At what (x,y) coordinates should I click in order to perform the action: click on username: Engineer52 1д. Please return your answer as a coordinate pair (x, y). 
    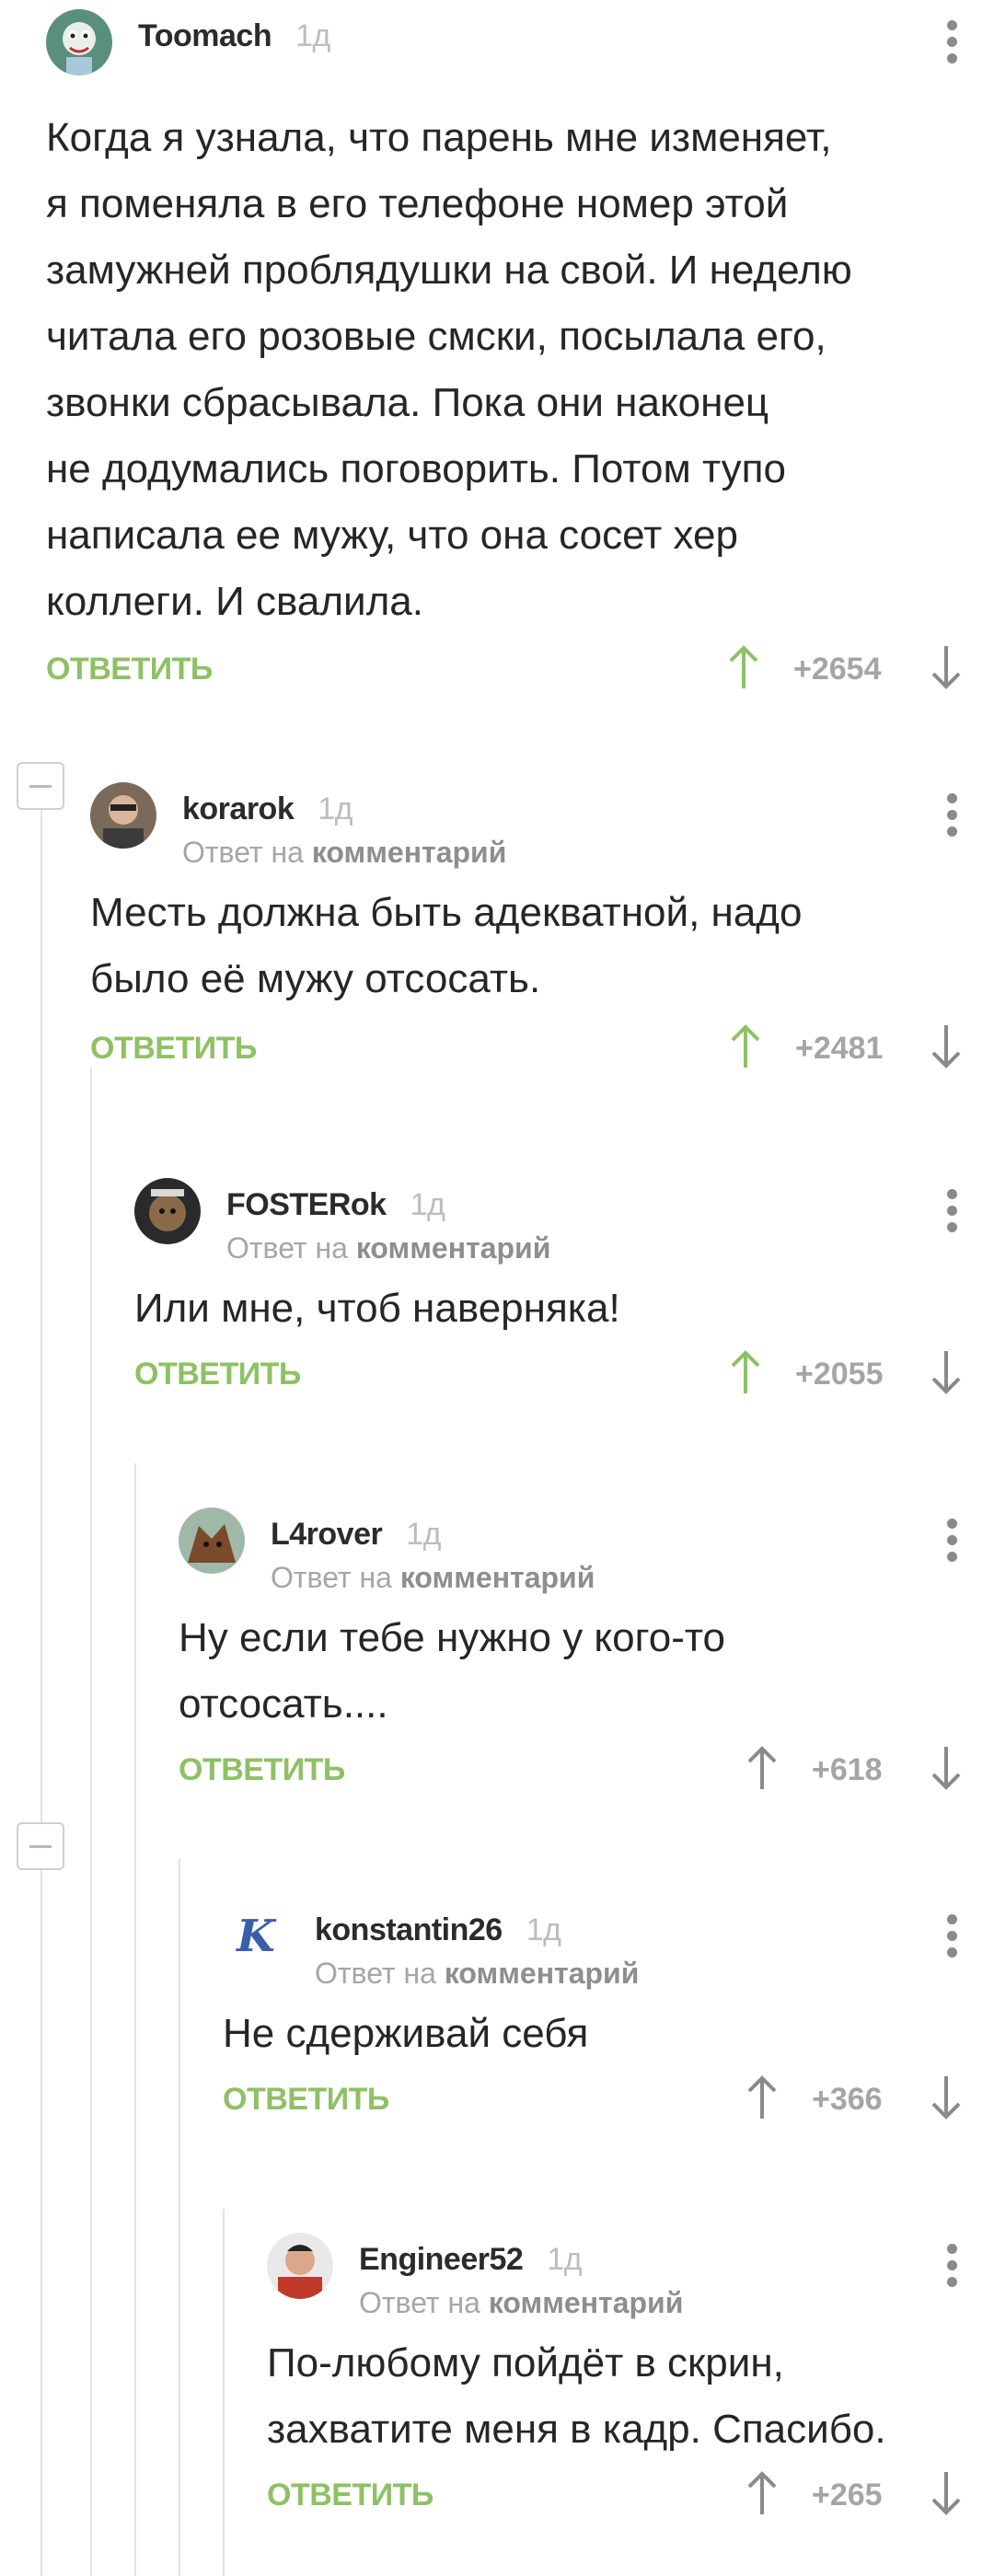
    Looking at the image, I should click on (471, 2260).